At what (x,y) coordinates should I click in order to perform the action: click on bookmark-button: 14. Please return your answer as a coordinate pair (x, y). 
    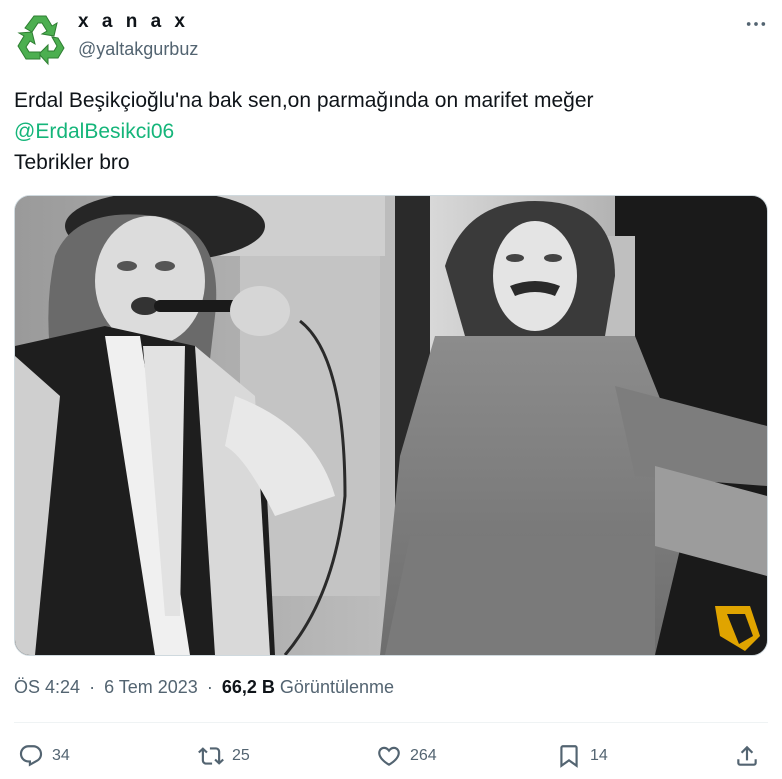
    Looking at the image, I should click on (582, 756).